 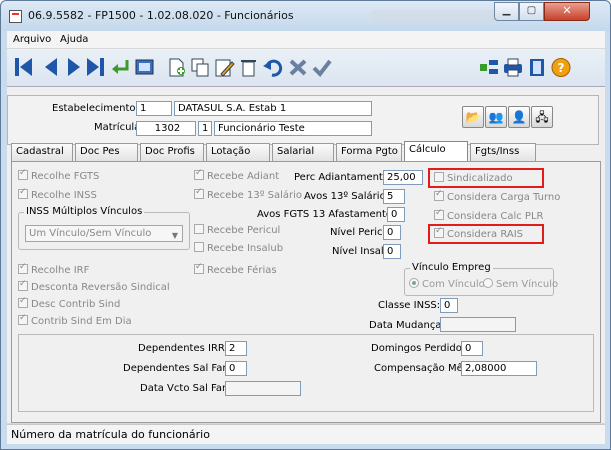 What do you see at coordinates (75, 320) in the screenshot?
I see `contrib-sind-dia-checkbox: Contrib Sind Em Dia` at bounding box center [75, 320].